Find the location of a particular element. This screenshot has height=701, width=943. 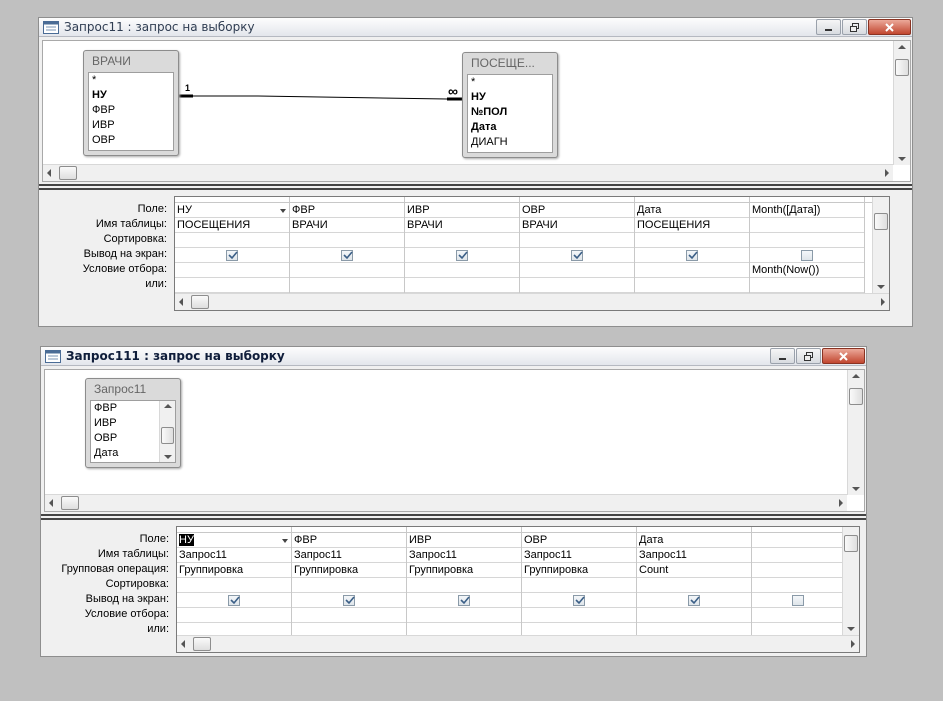

field-cell: Month([Дата]) is located at coordinates (807, 210).